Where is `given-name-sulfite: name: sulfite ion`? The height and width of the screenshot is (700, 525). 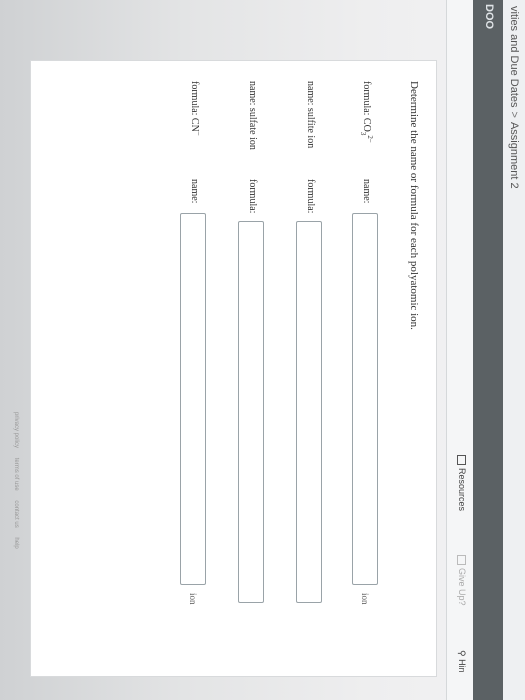 given-name-sulfite: name: sulfite ion is located at coordinates (310, 115).